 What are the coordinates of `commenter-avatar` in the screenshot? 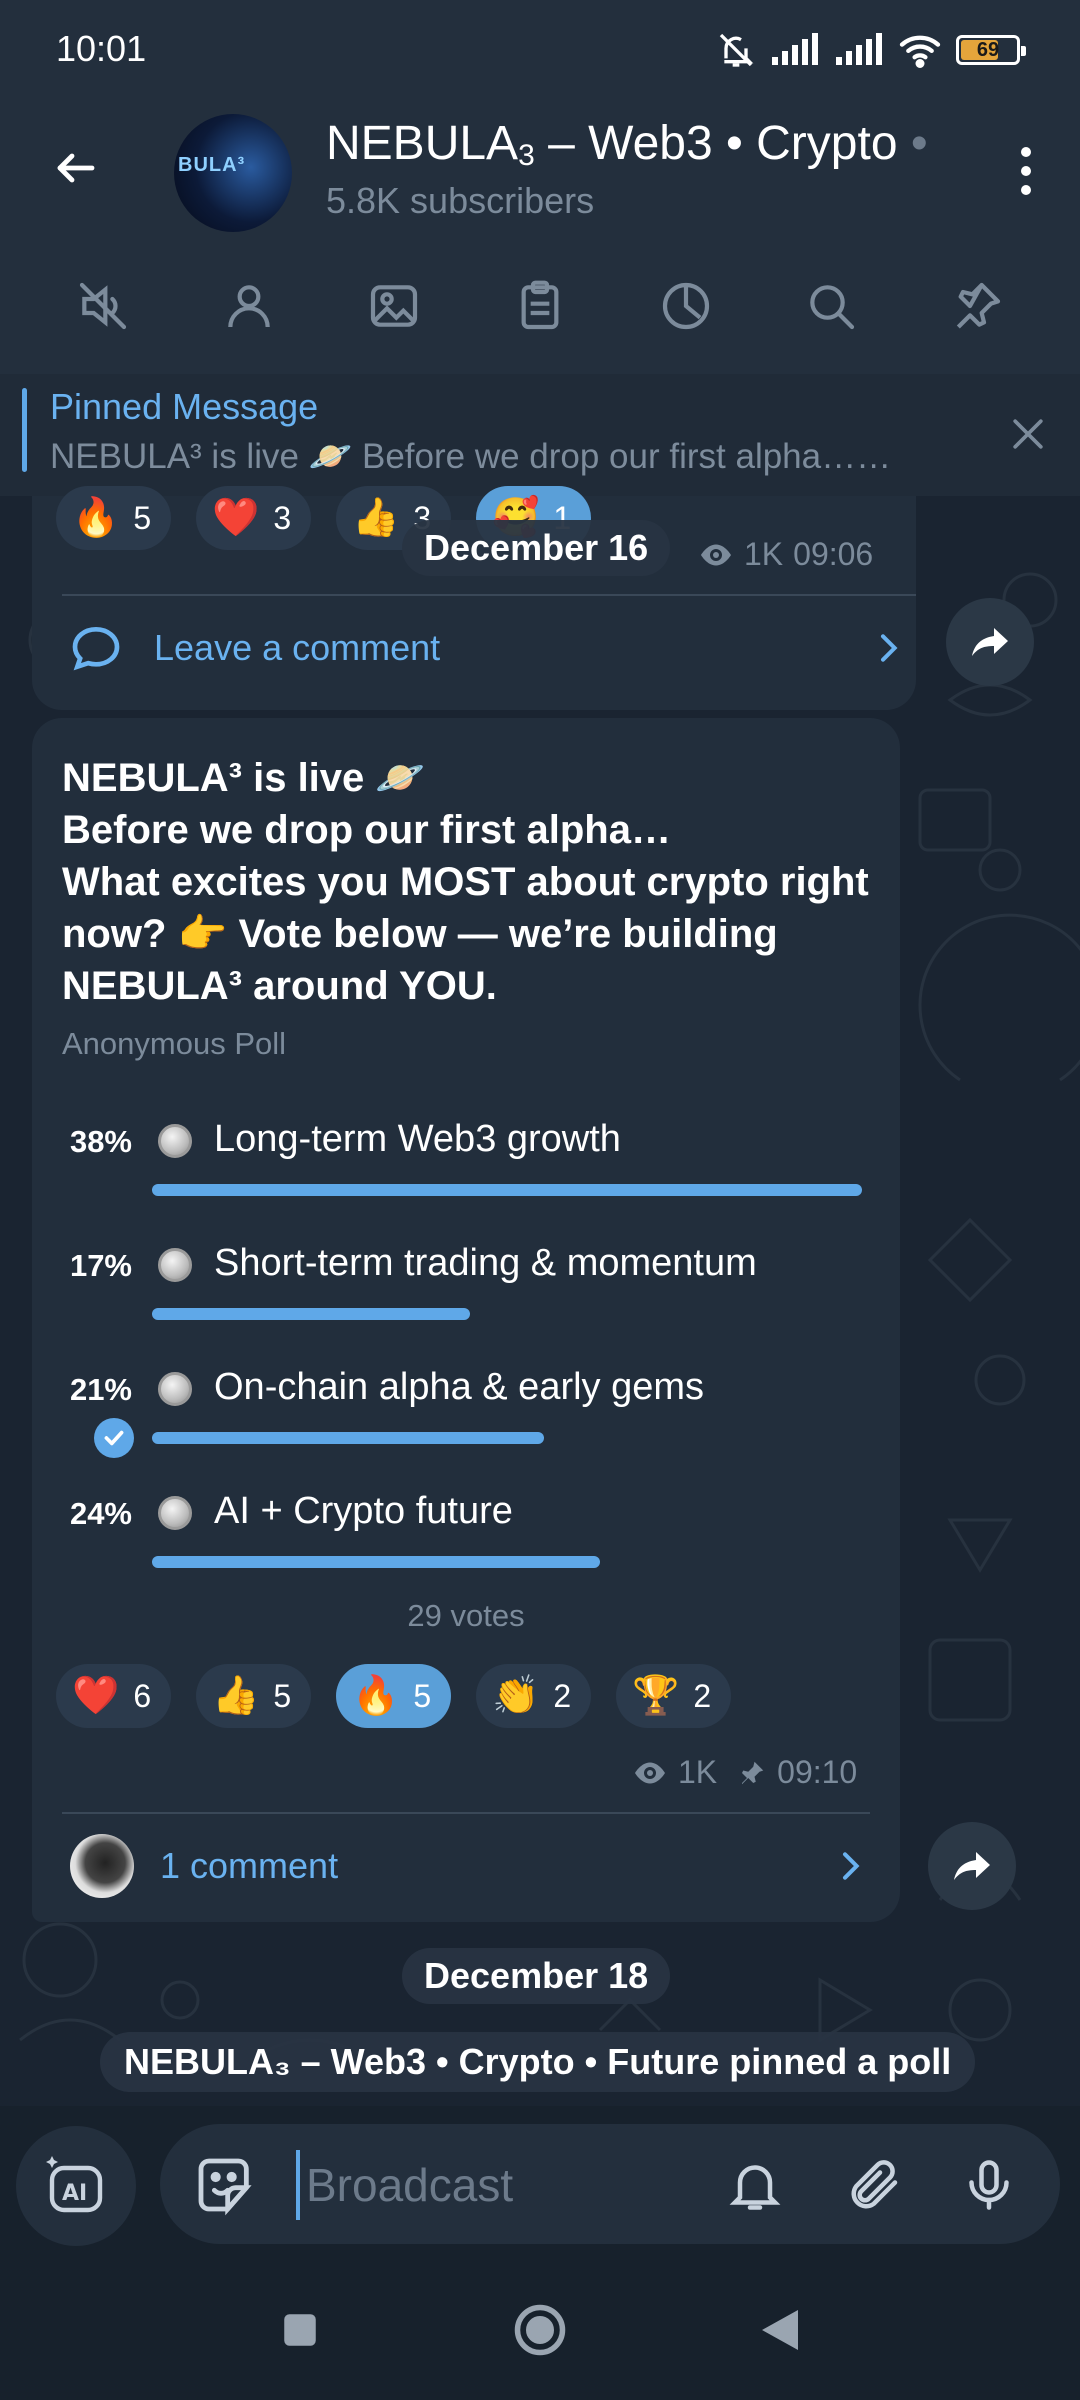 It's located at (102, 1866).